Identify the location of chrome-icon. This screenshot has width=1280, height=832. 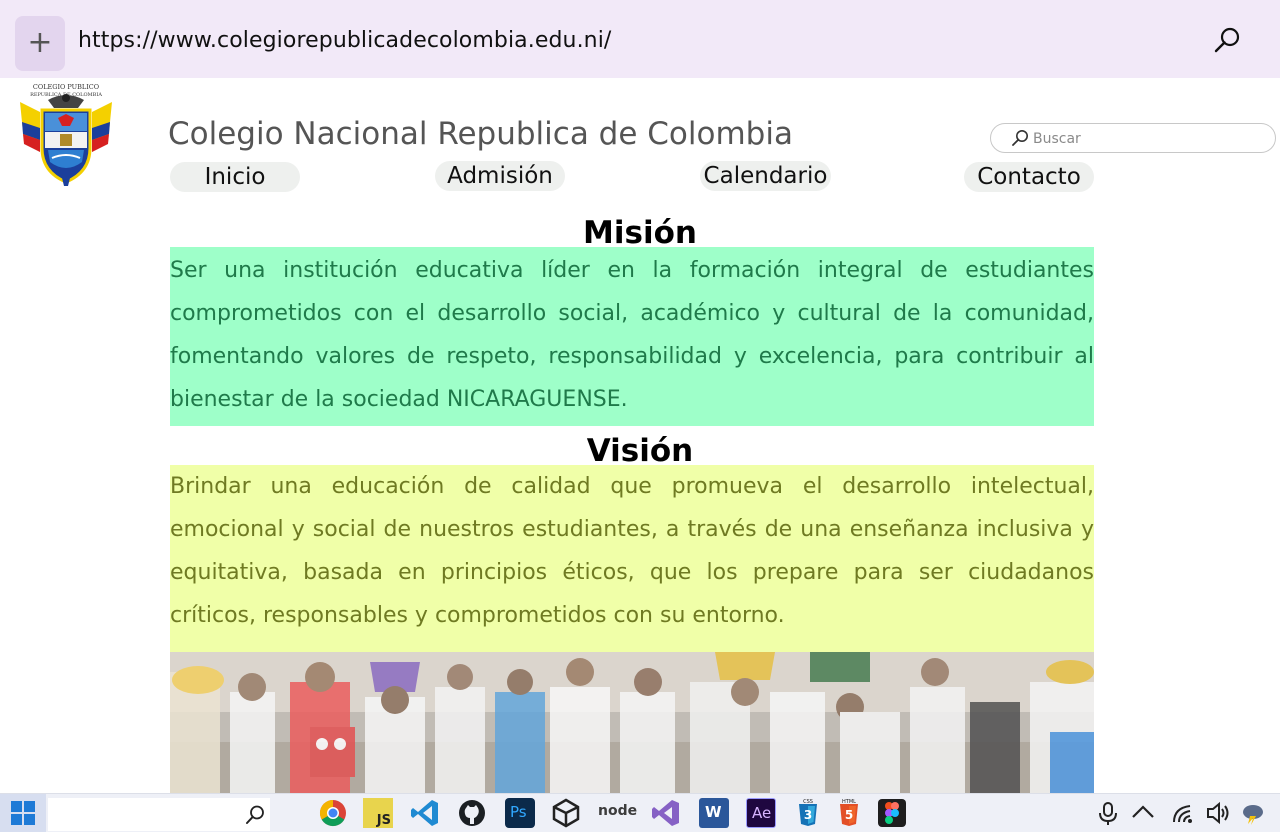
(333, 813).